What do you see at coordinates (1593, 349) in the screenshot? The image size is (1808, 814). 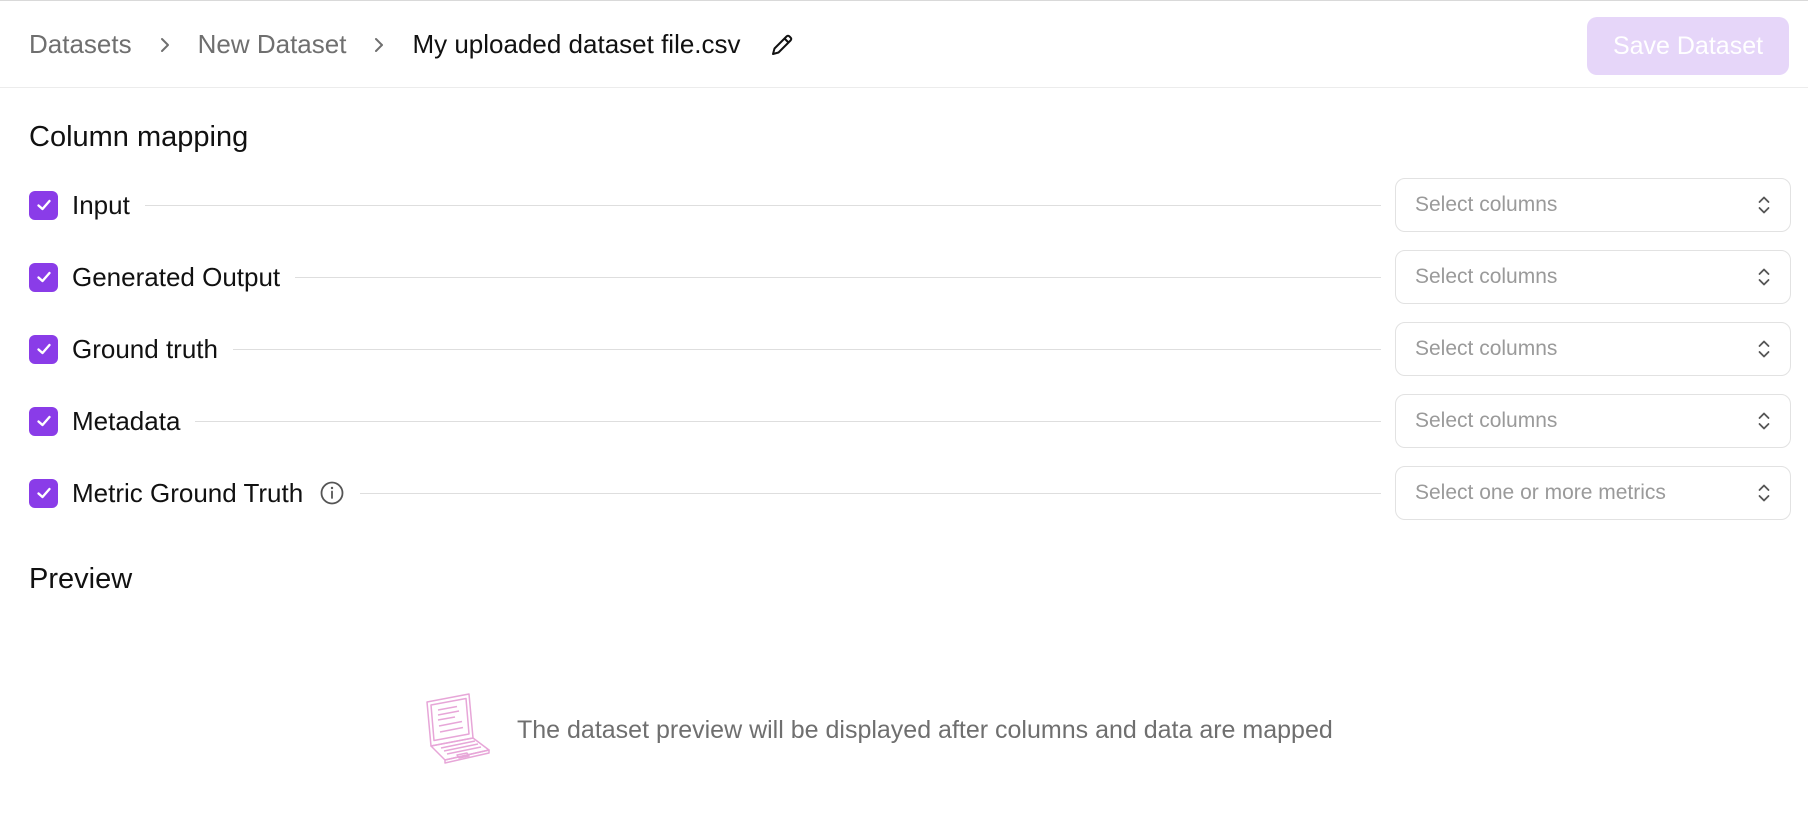 I see `ground-truth-columns-select: Select columns` at bounding box center [1593, 349].